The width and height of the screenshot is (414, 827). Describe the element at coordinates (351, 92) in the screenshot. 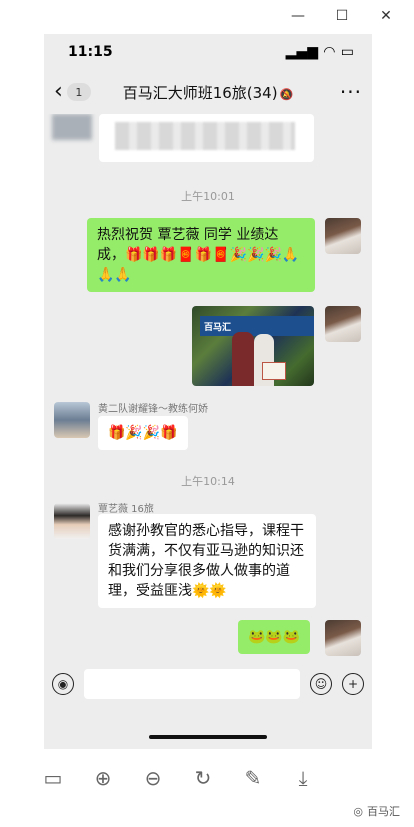

I see `more-icon: ···` at that location.